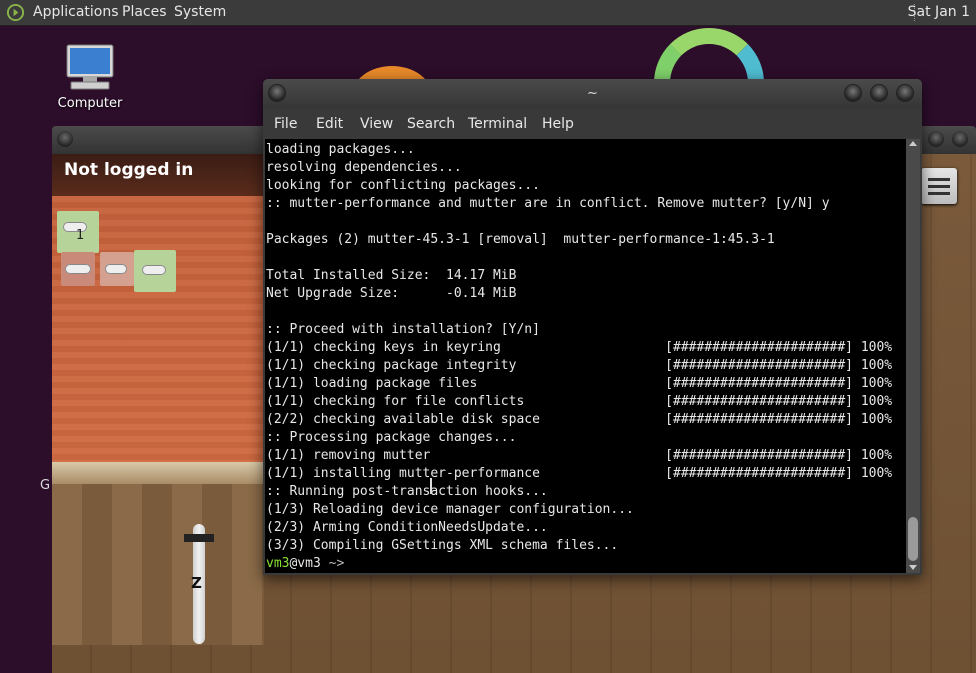  What do you see at coordinates (332, 563) in the screenshot?
I see `prompt-directory: ~>` at bounding box center [332, 563].